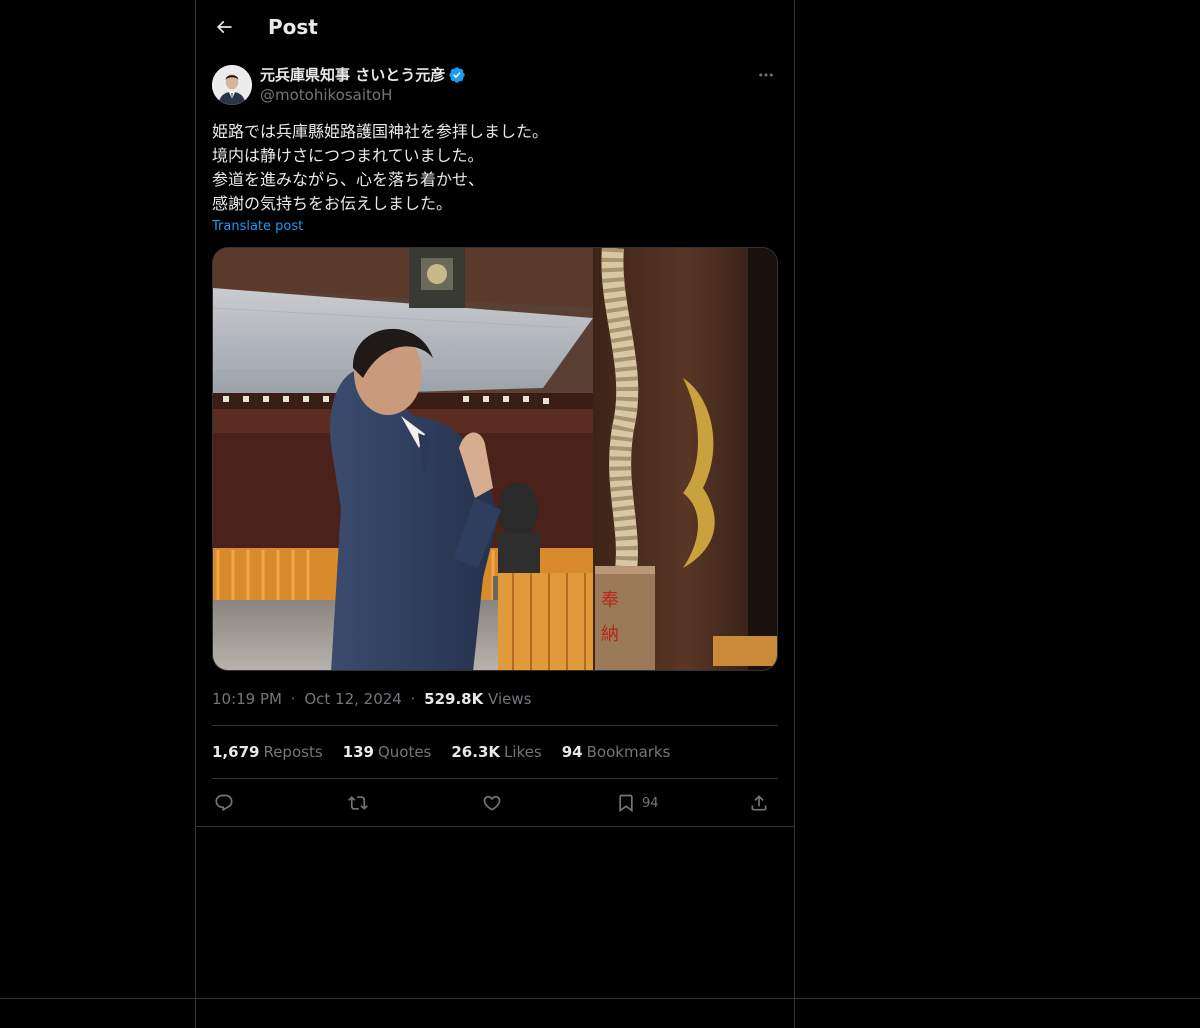  Describe the element at coordinates (495, 86) in the screenshot. I see `author-row: 元兵庫県知事 さいとう元彦 @motohikosaitoH` at that location.